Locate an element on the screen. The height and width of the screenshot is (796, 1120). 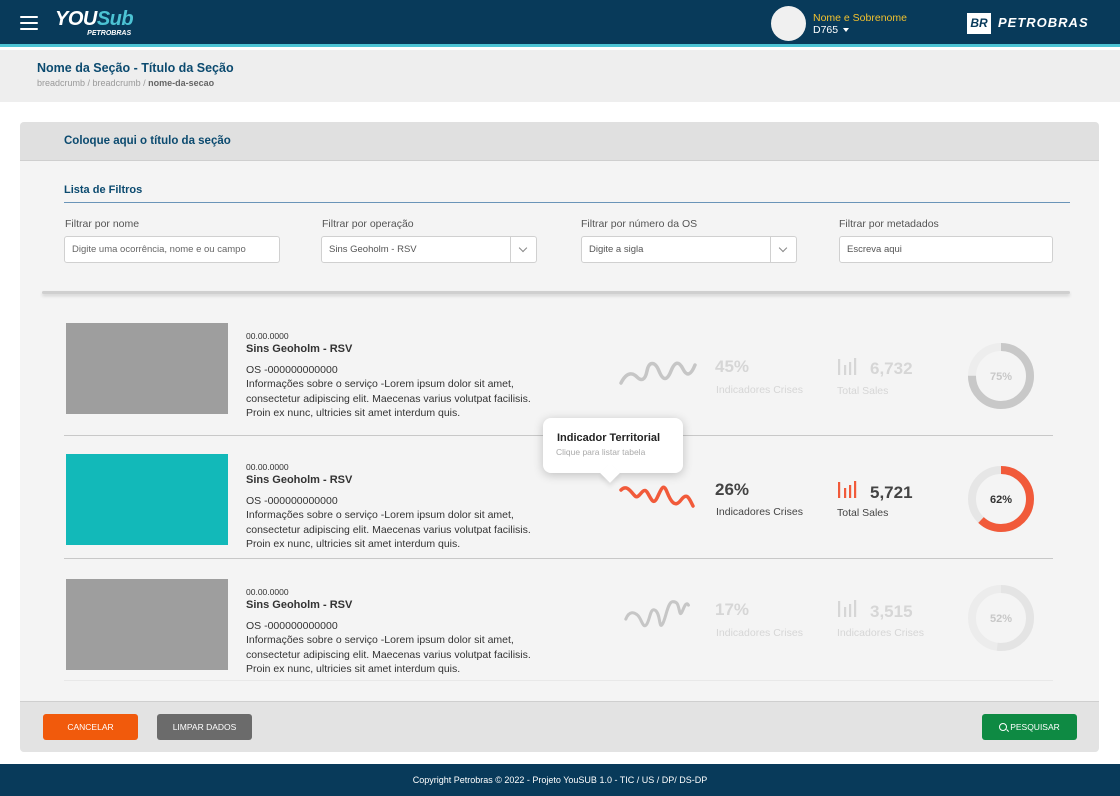
cancel-button: CANCELAR is located at coordinates (90, 727).